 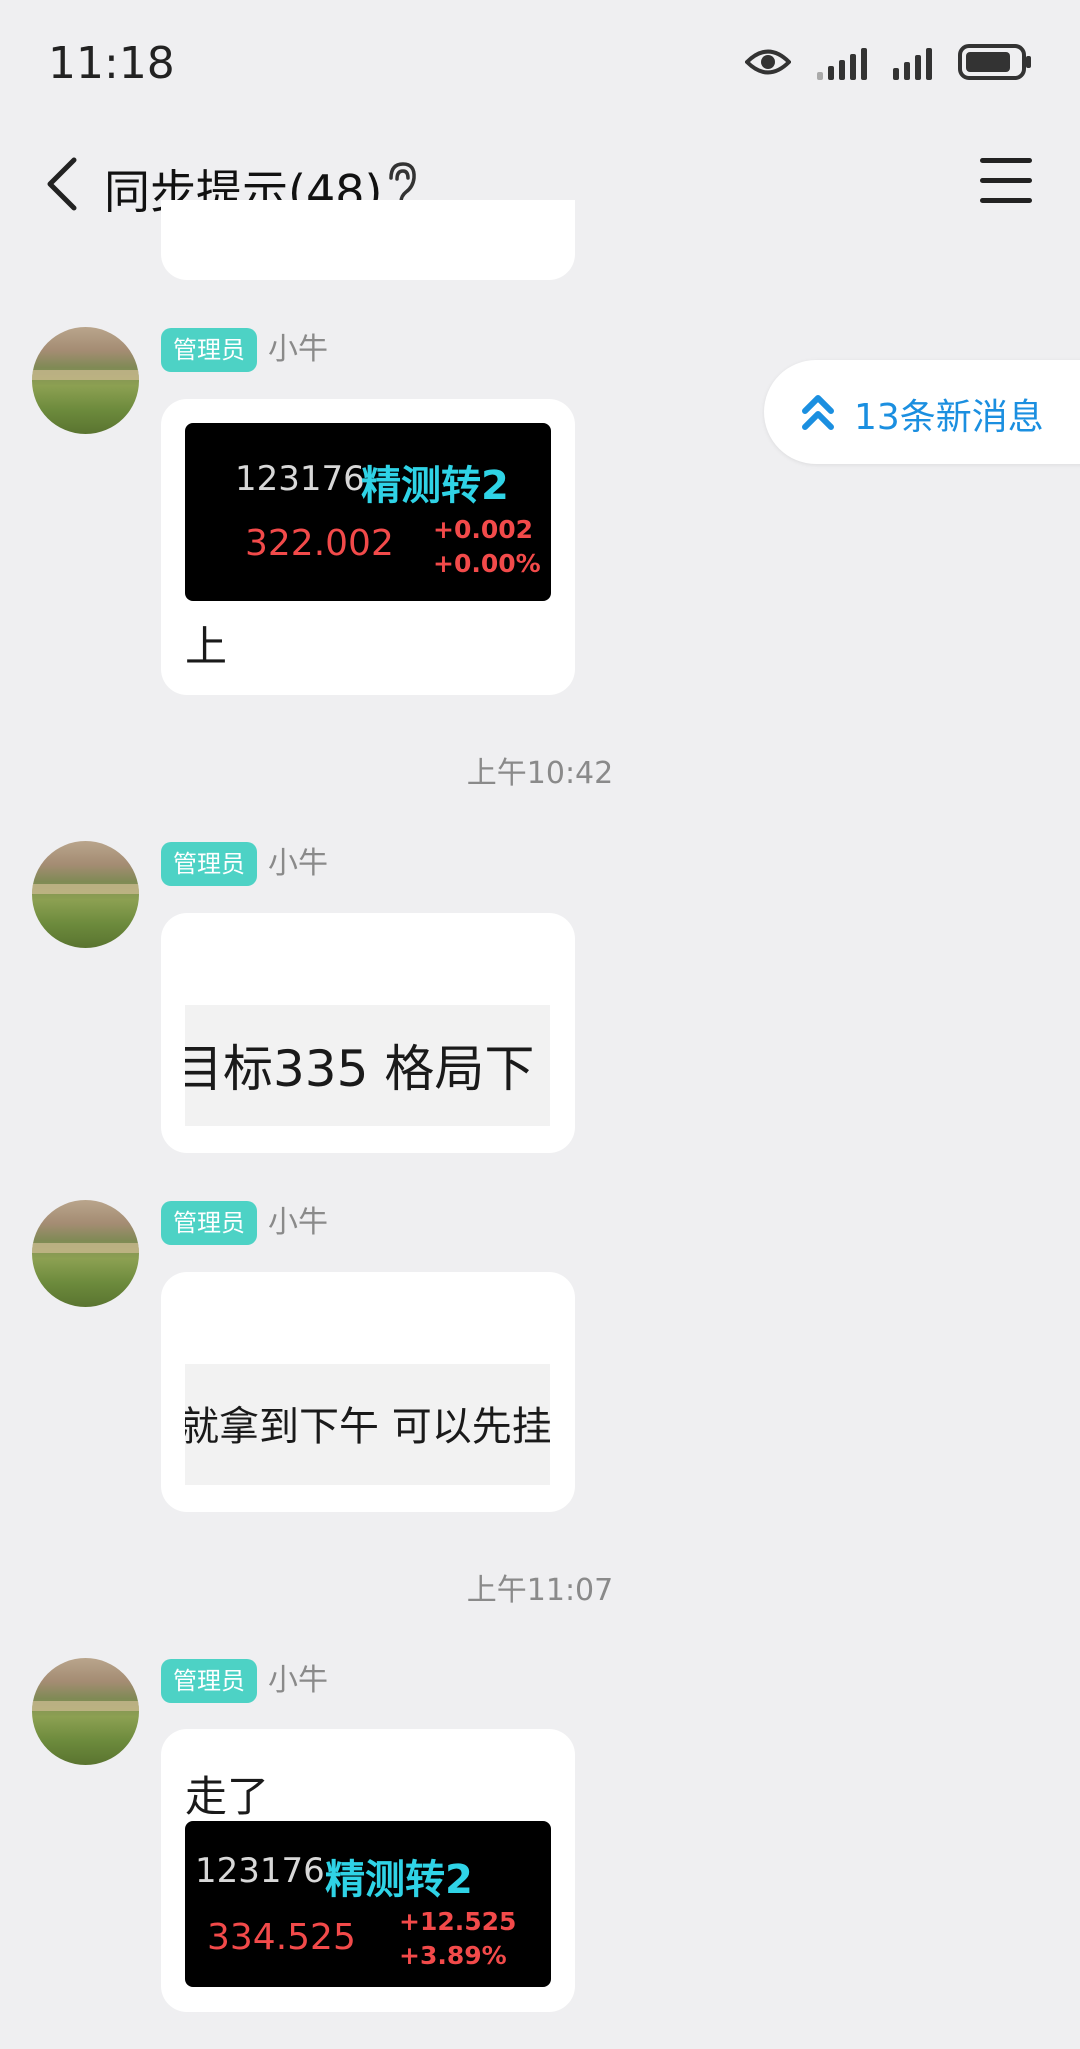 What do you see at coordinates (540, 1590) in the screenshot?
I see `timestamp: 上午11:07` at bounding box center [540, 1590].